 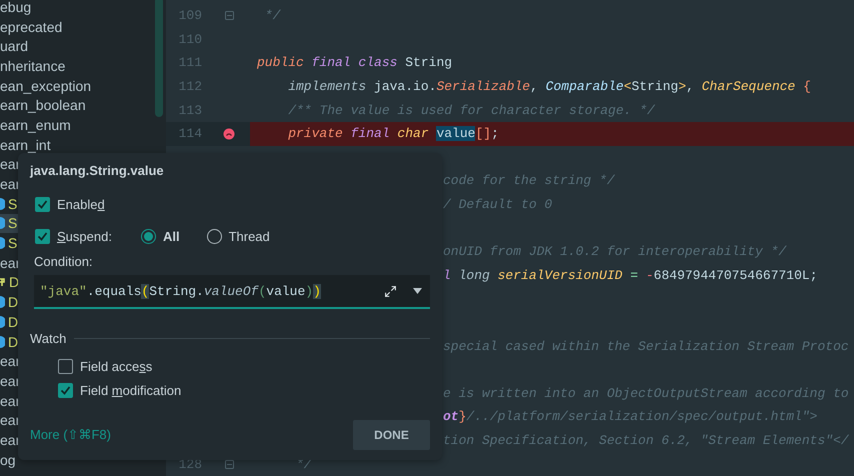 I want to click on radio-label: All, so click(x=171, y=236).